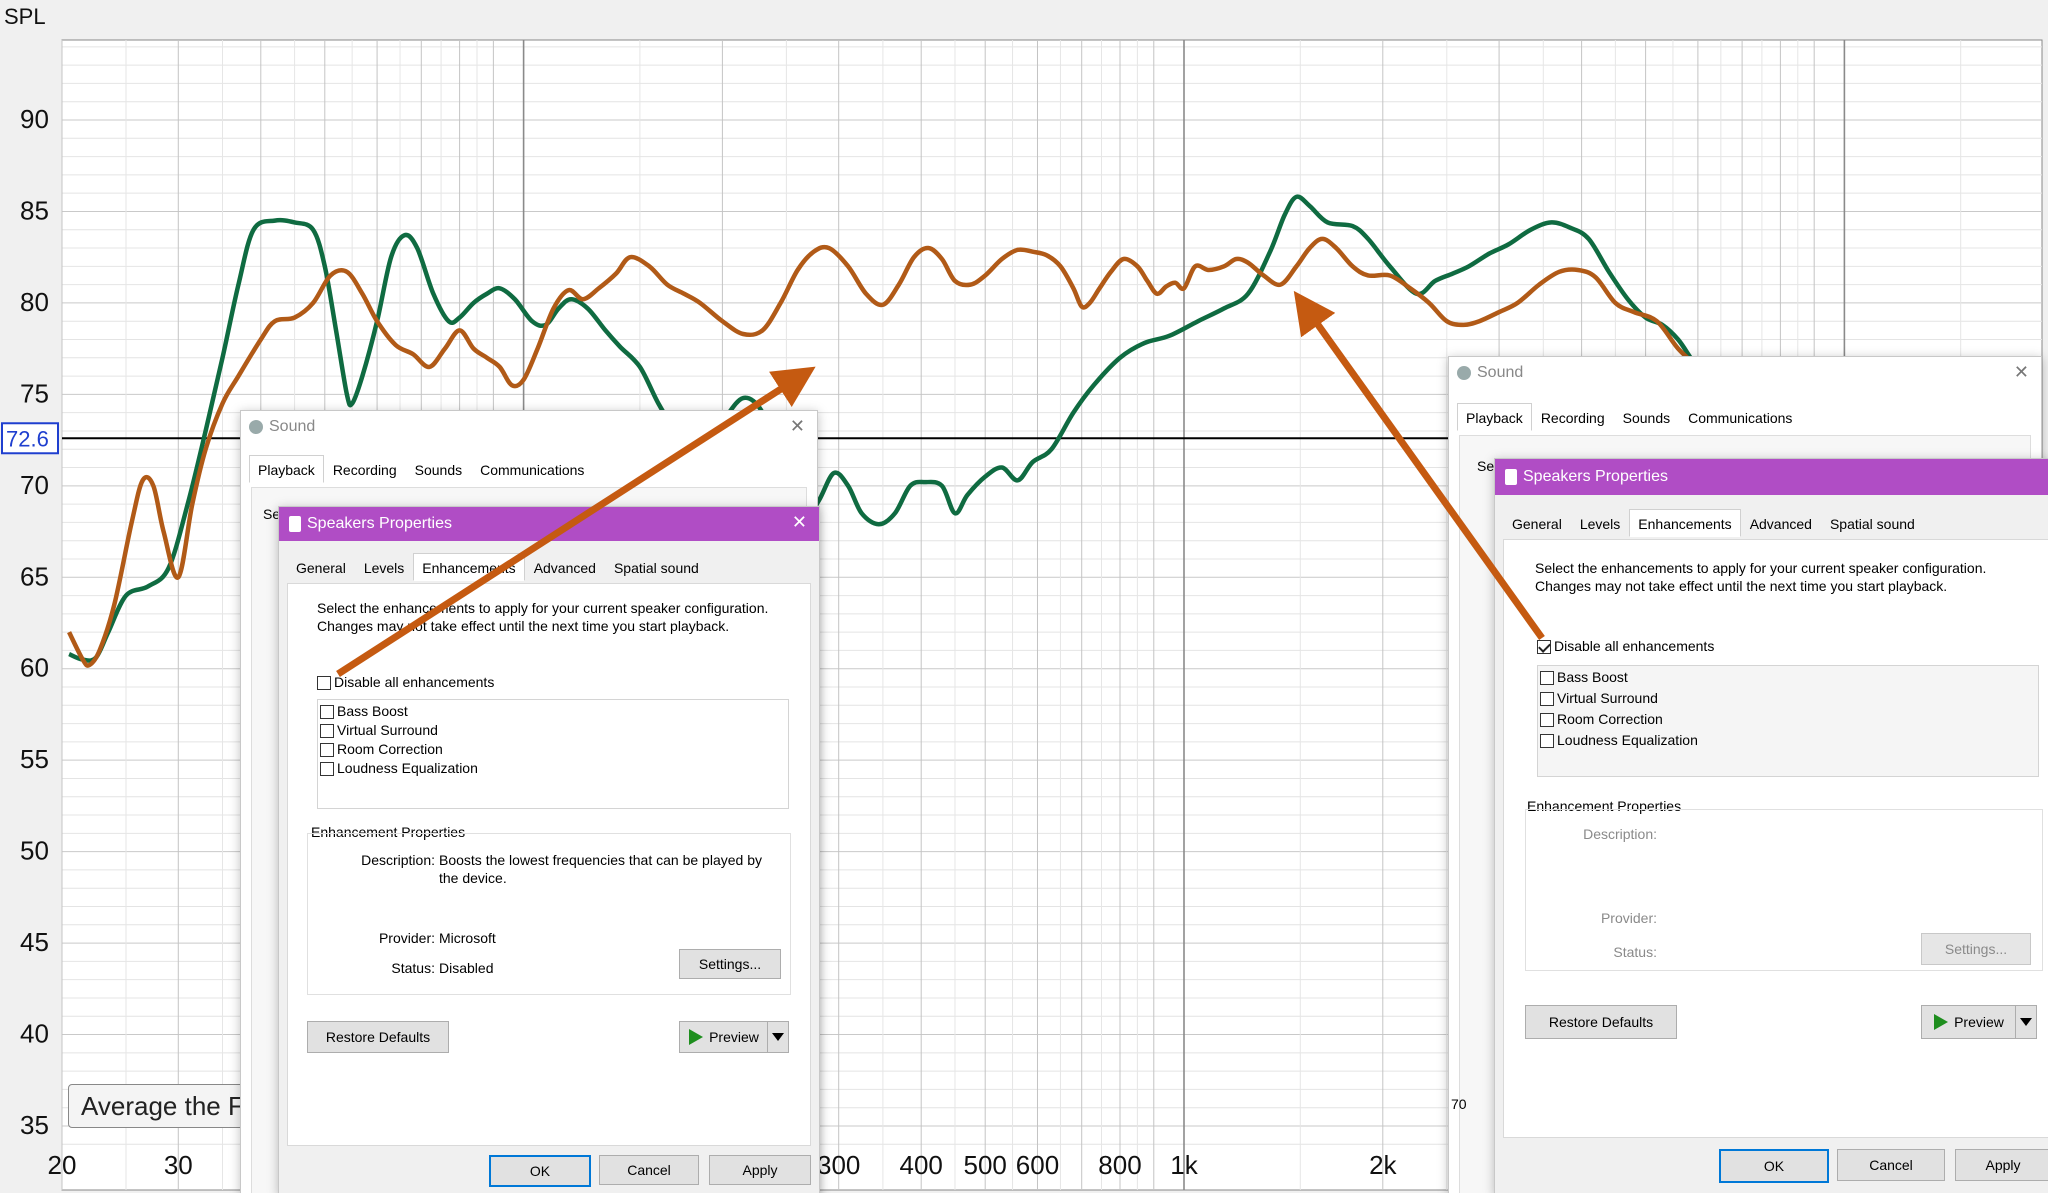 Image resolution: width=2048 pixels, height=1193 pixels. I want to click on x-tick-label: 30, so click(178, 1165).